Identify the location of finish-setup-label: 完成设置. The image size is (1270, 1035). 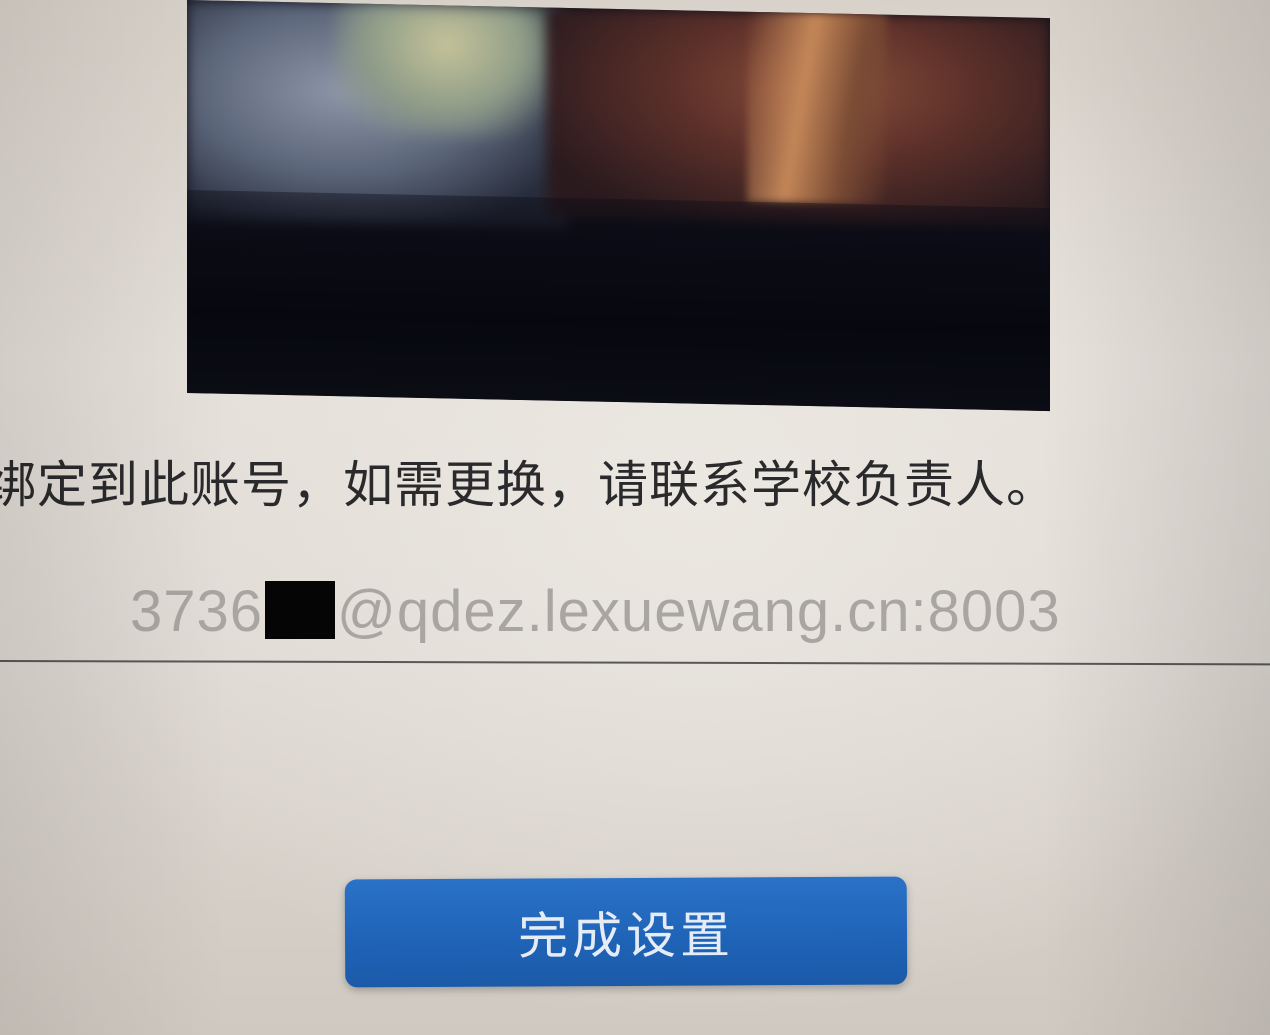
(626, 936).